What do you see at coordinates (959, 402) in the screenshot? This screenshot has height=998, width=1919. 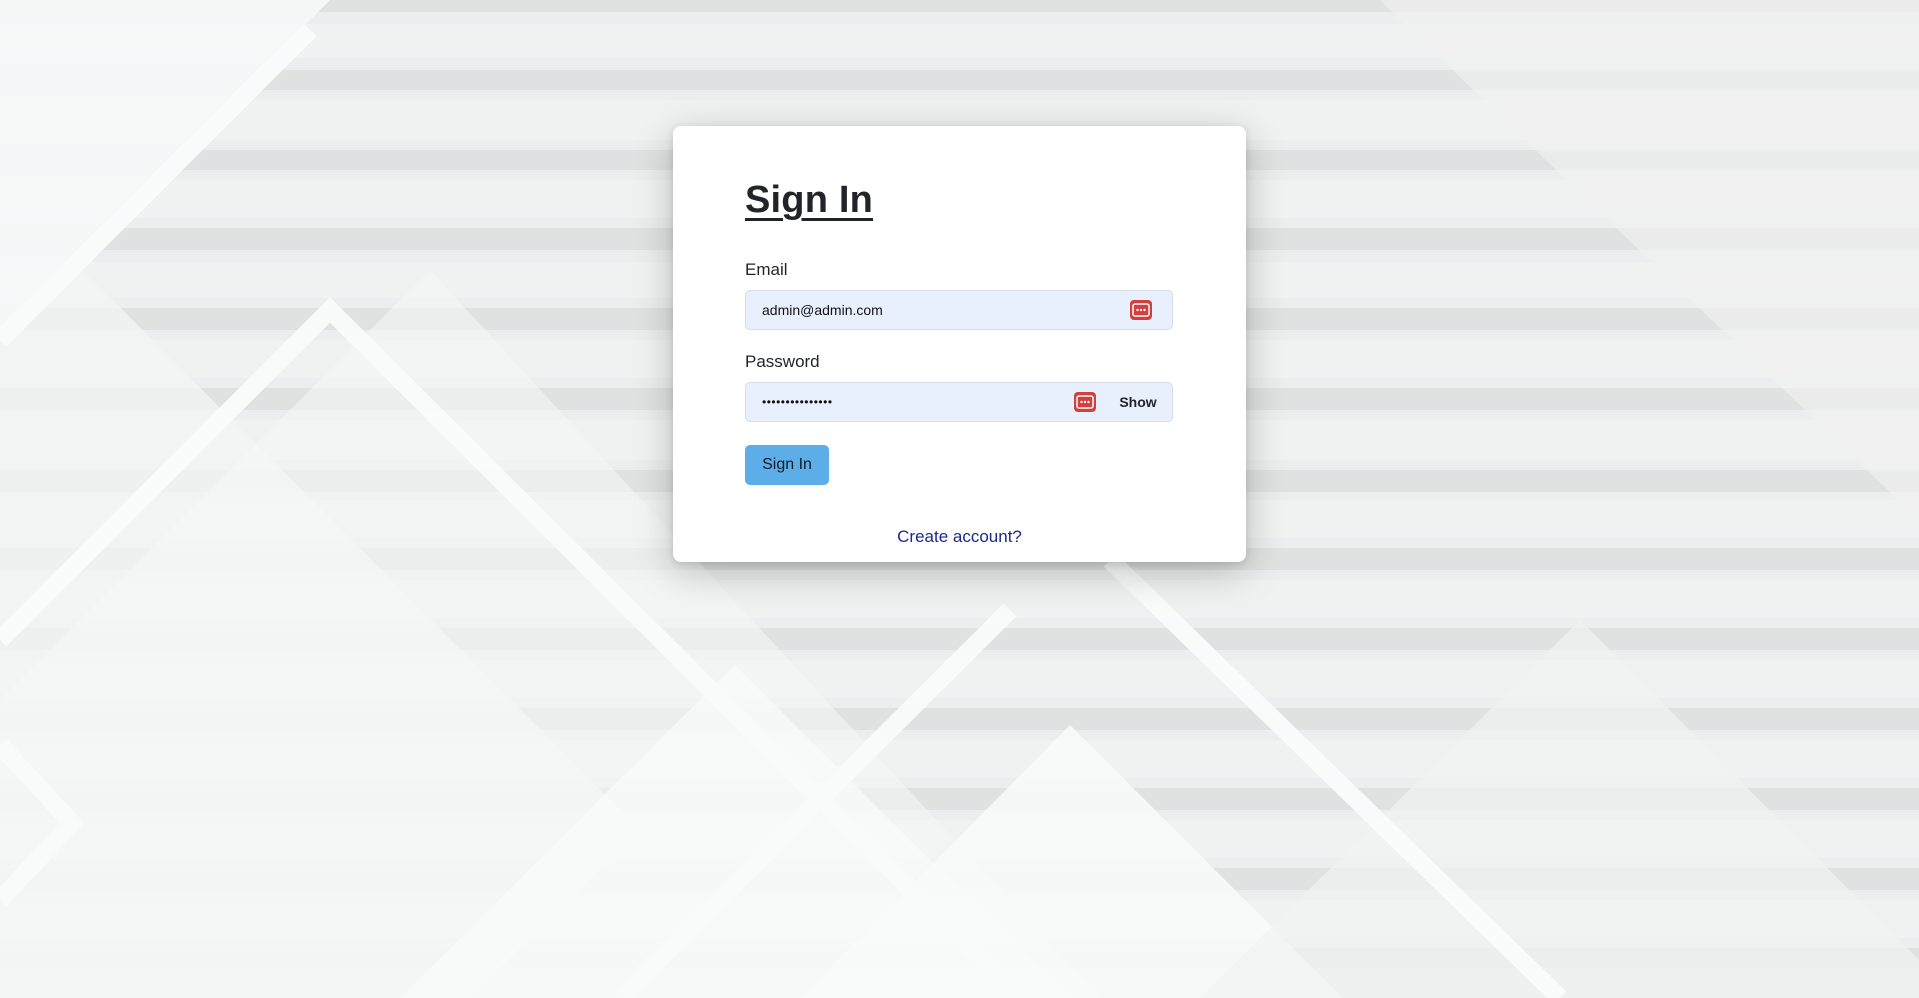 I see `password-field: ••••••••••••••• Show` at bounding box center [959, 402].